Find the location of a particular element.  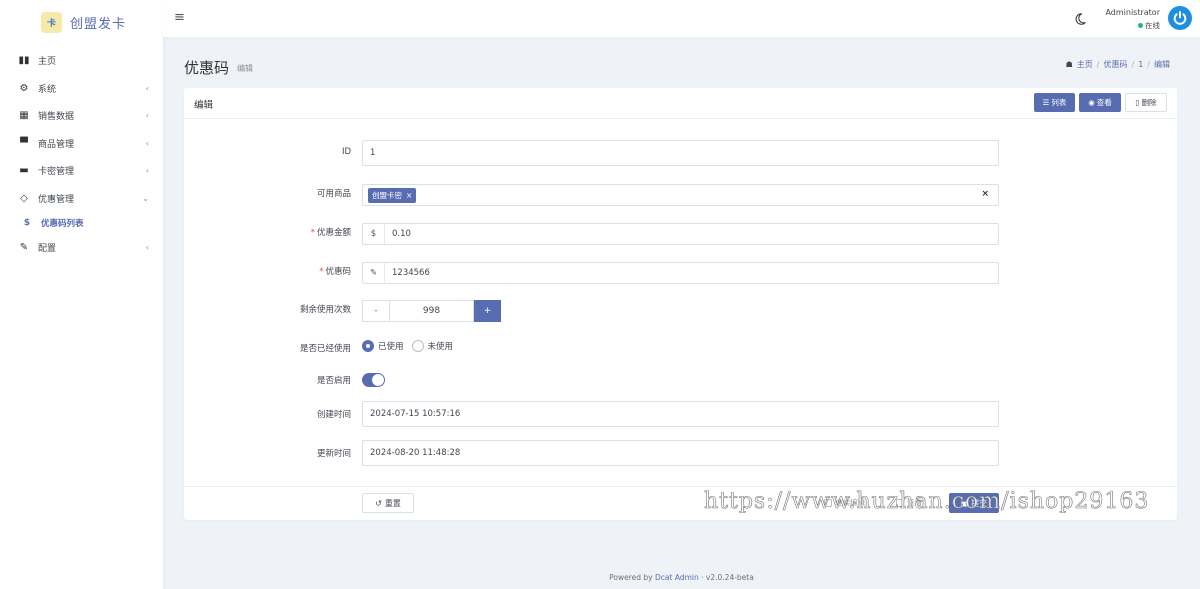

amount-field: $ 0.10 is located at coordinates (680, 234).